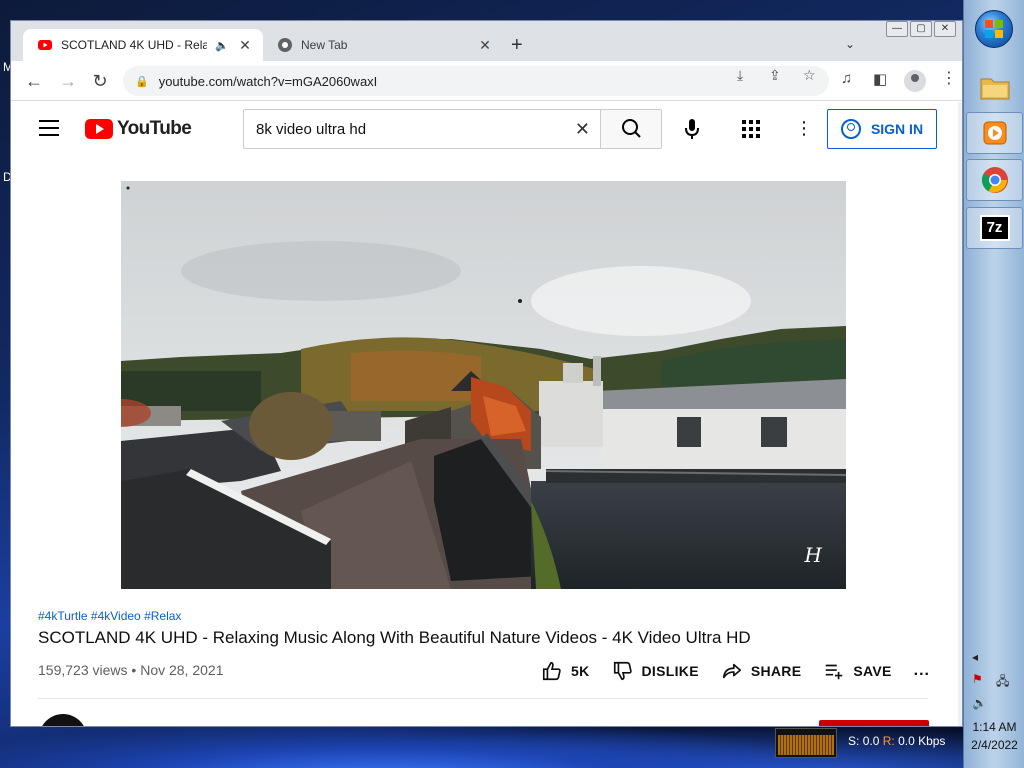 The image size is (1024, 768). What do you see at coordinates (1002, 682) in the screenshot?
I see `network-icon: 🖧` at bounding box center [1002, 682].